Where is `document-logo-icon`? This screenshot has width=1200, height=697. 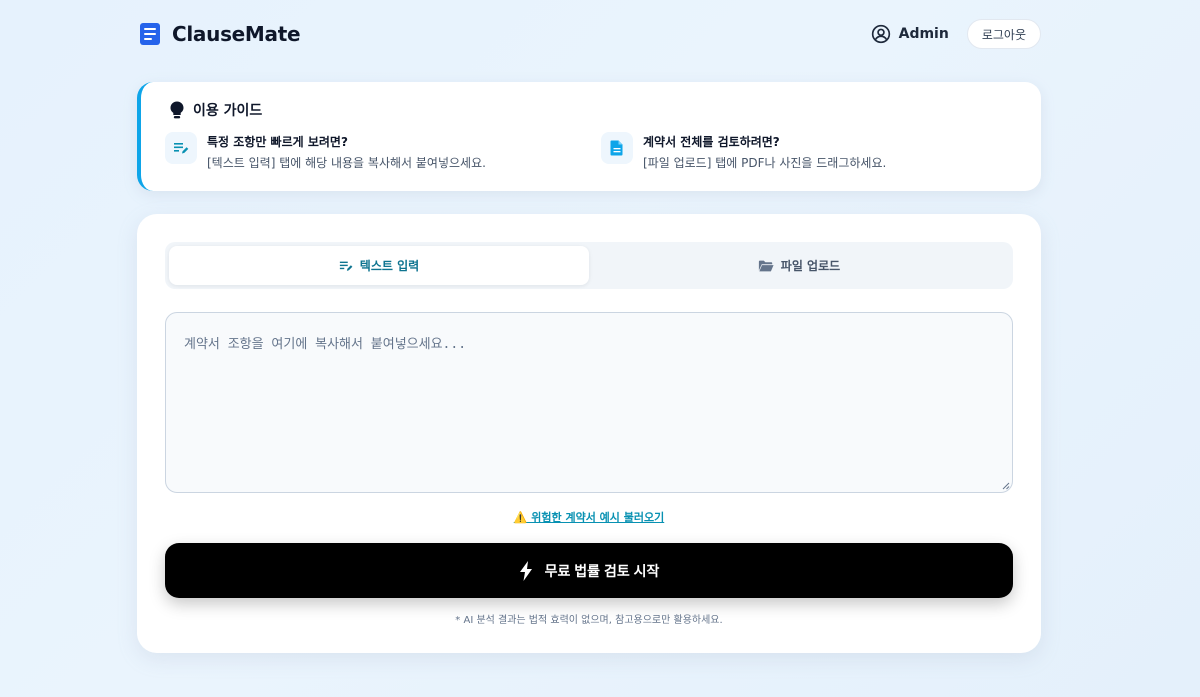 document-logo-icon is located at coordinates (150, 34).